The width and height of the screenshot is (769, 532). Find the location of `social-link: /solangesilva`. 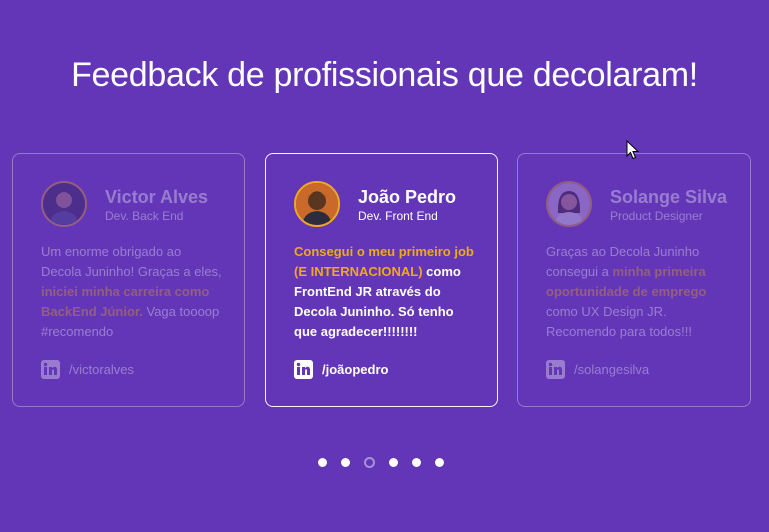

social-link: /solangesilva is located at coordinates (597, 369).